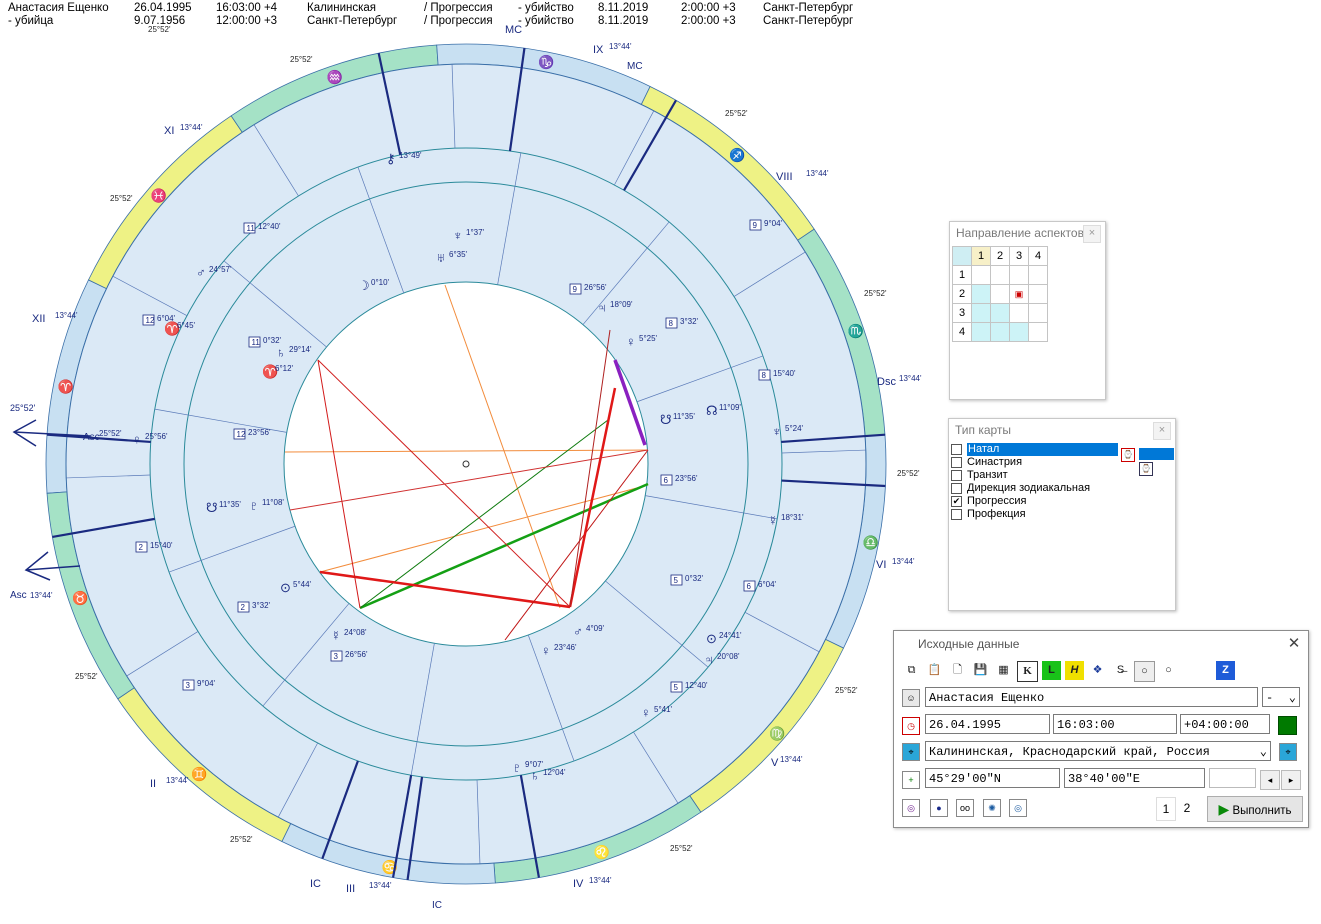 Image resolution: width=1321 pixels, height=924 pixels. Describe the element at coordinates (1134, 778) in the screenshot. I see `longitude-field: 38°40'00"E` at that location.